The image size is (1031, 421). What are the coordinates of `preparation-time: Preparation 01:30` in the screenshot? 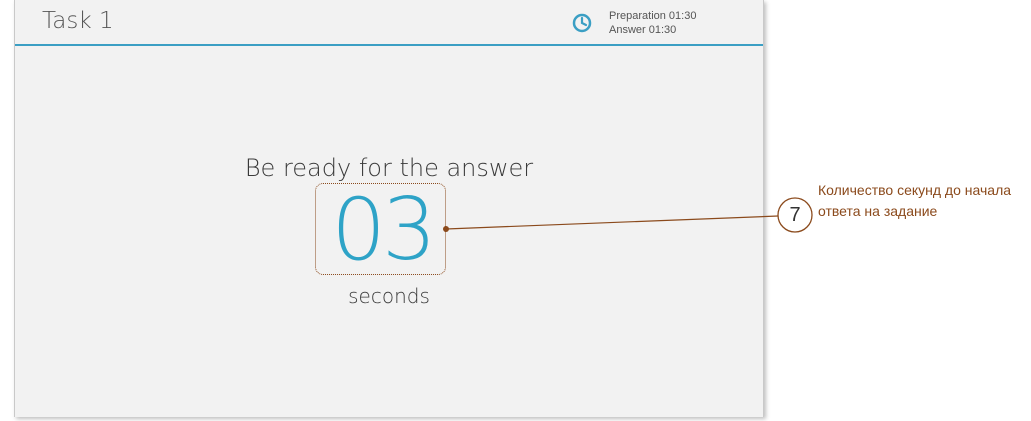 It's located at (653, 16).